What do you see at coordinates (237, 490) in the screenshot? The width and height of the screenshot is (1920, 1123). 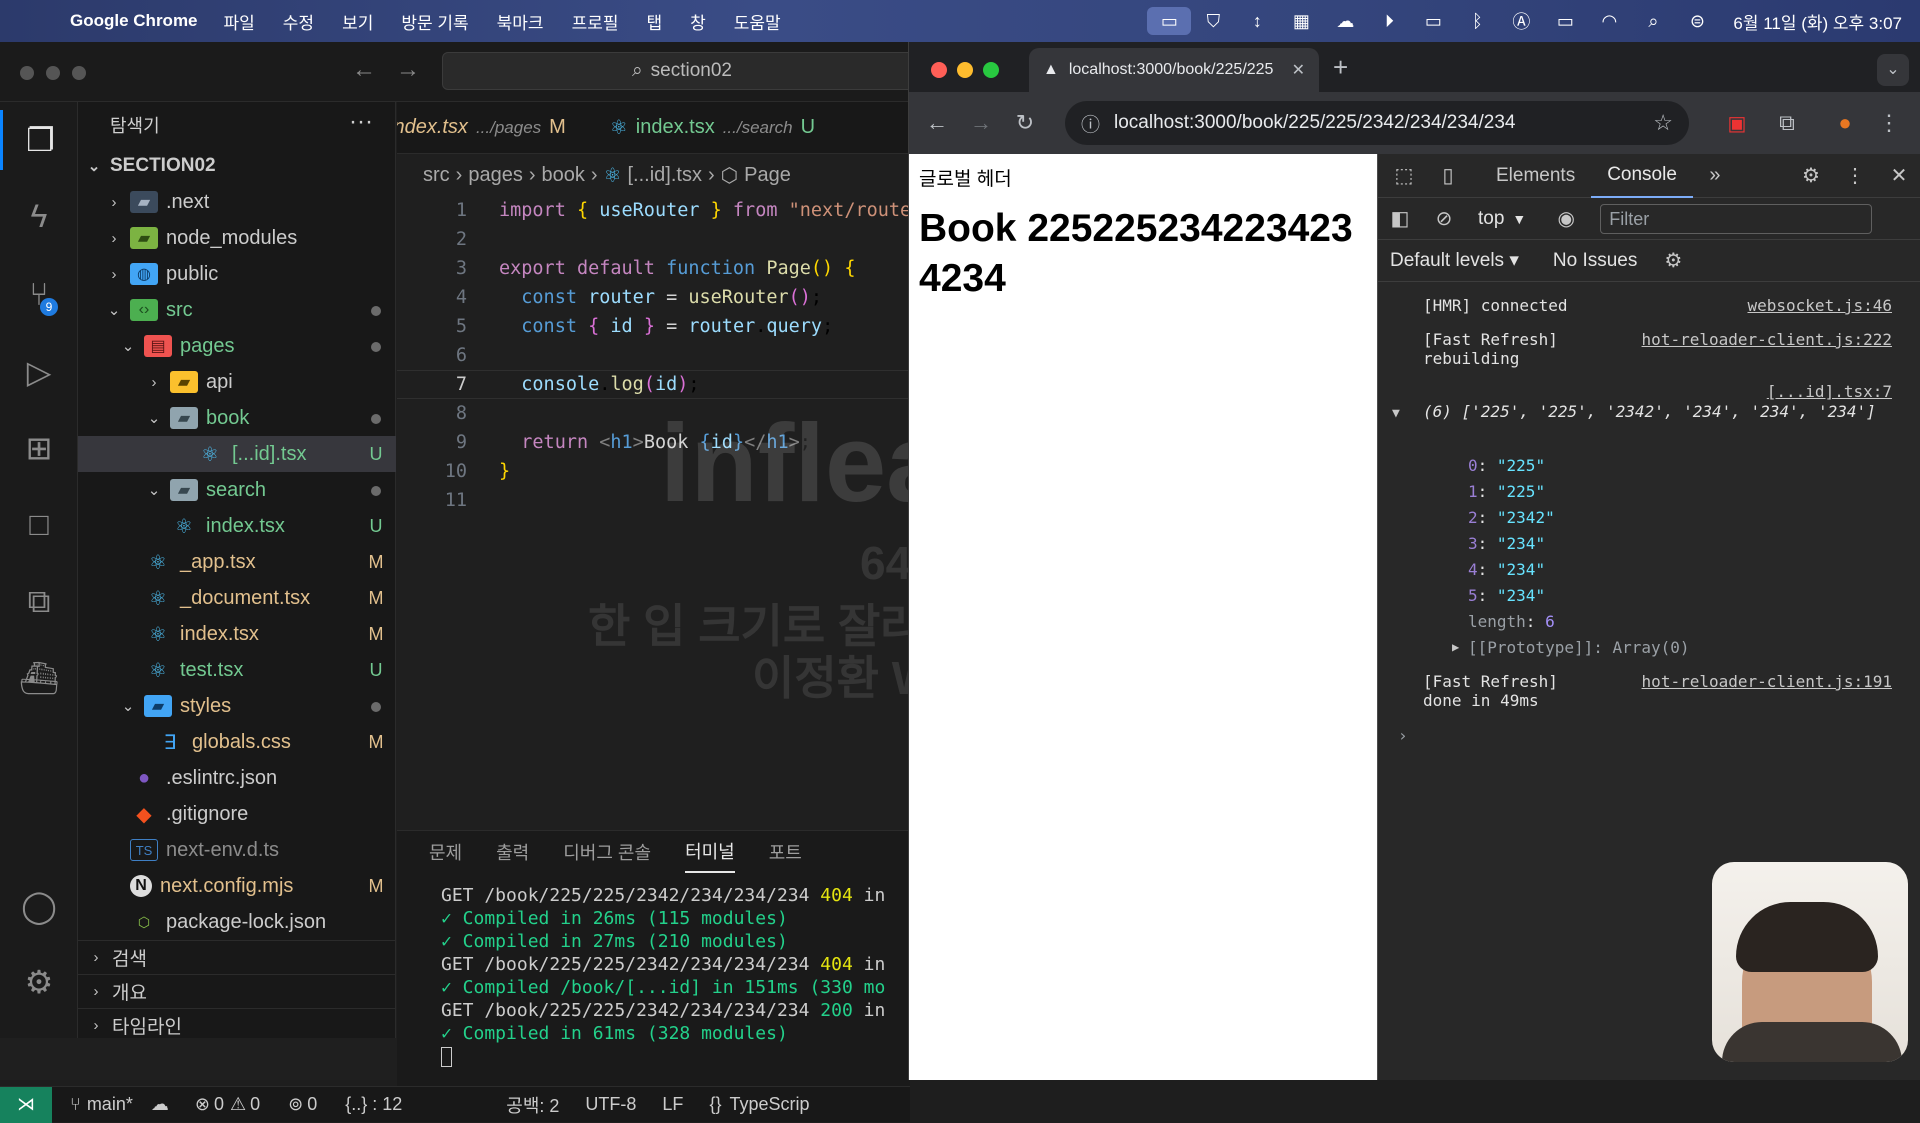 I see `tree-item-search: ⌄ ▰ search` at bounding box center [237, 490].